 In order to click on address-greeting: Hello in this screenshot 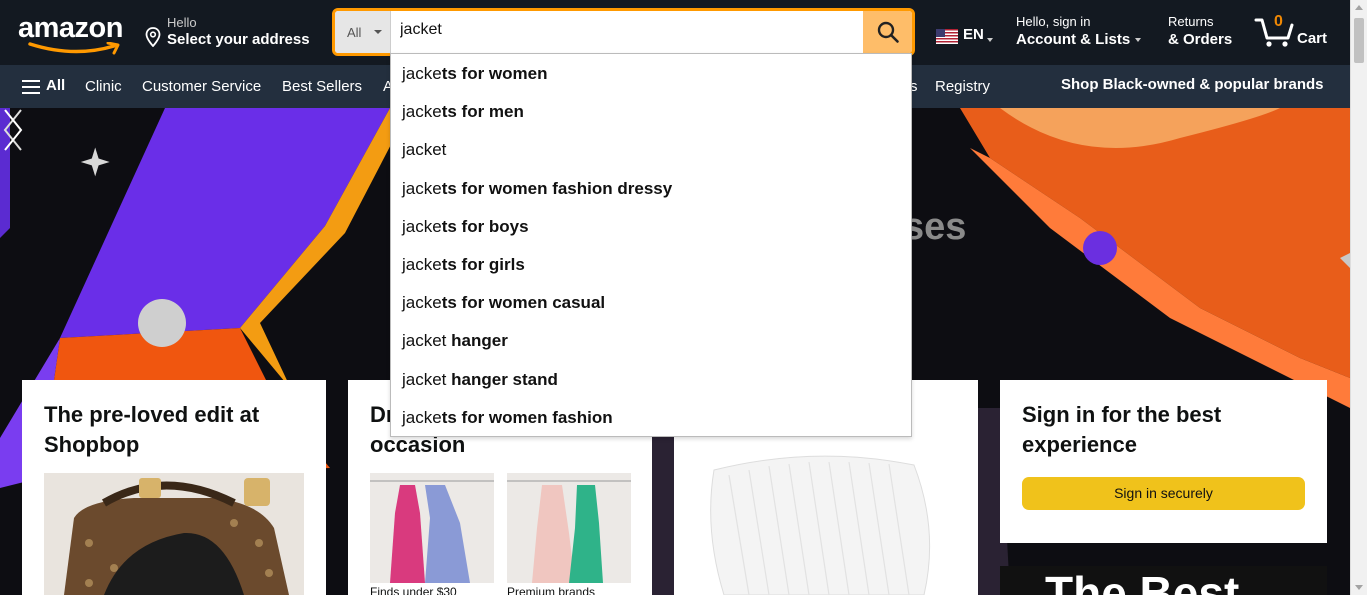, I will do `click(182, 22)`.